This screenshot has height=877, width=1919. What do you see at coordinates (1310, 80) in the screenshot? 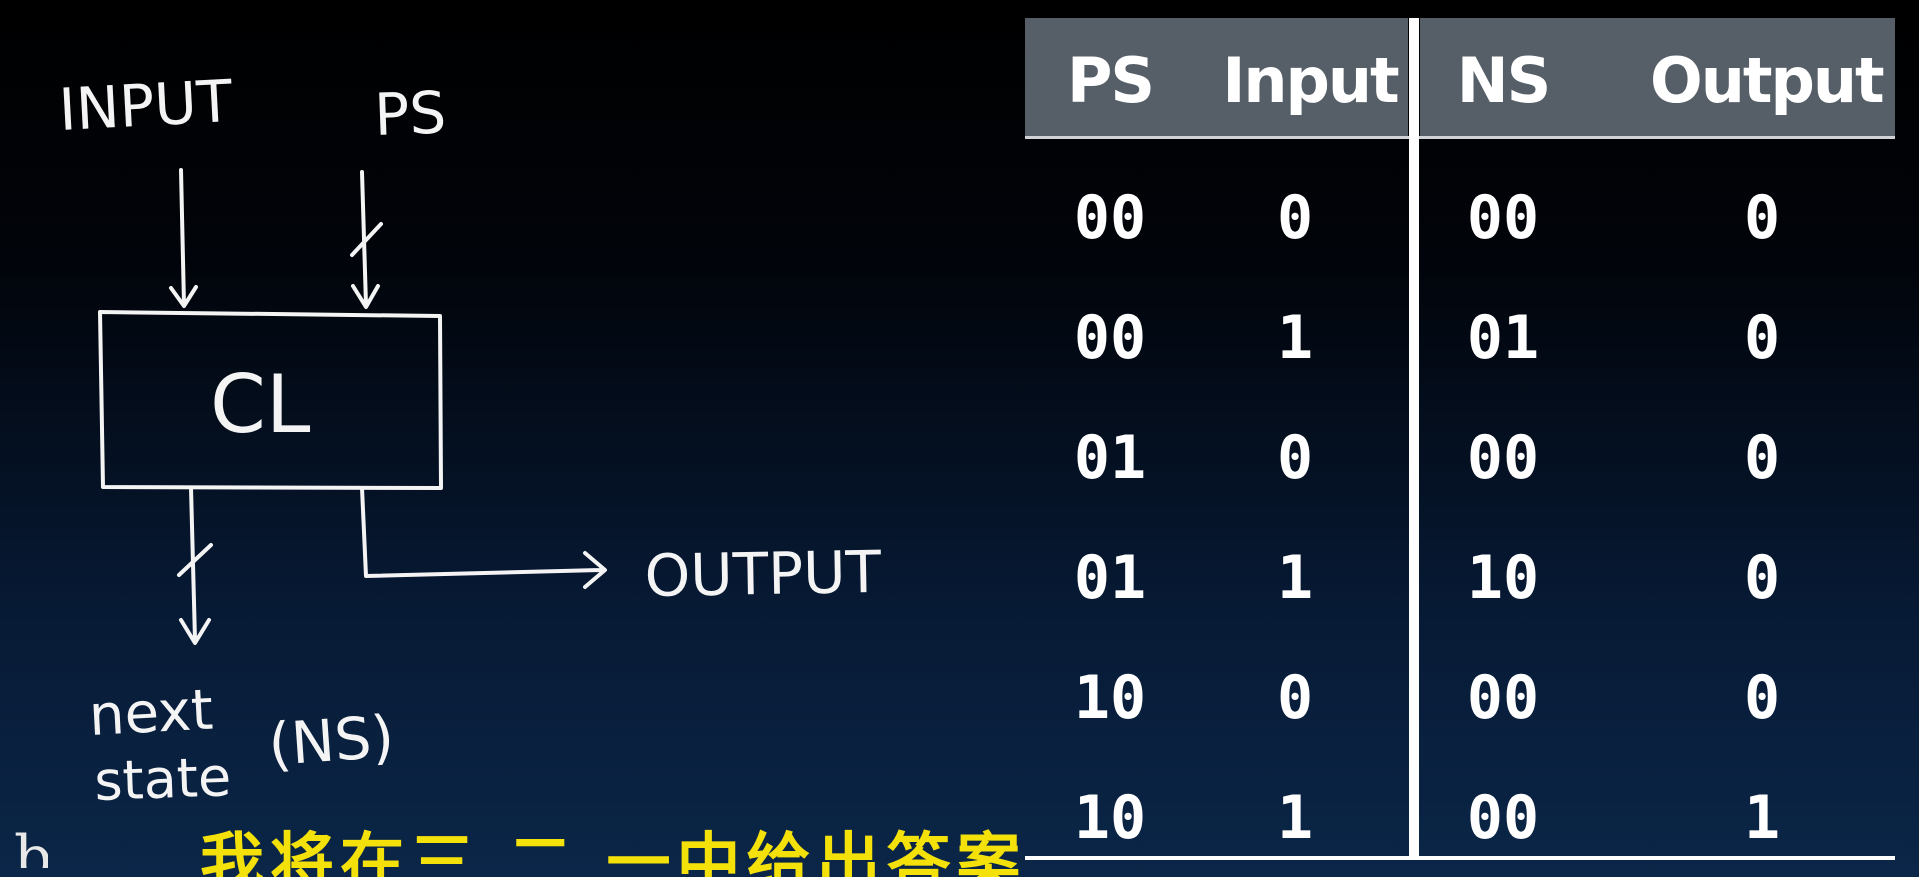
I see `header-input: Input` at bounding box center [1310, 80].